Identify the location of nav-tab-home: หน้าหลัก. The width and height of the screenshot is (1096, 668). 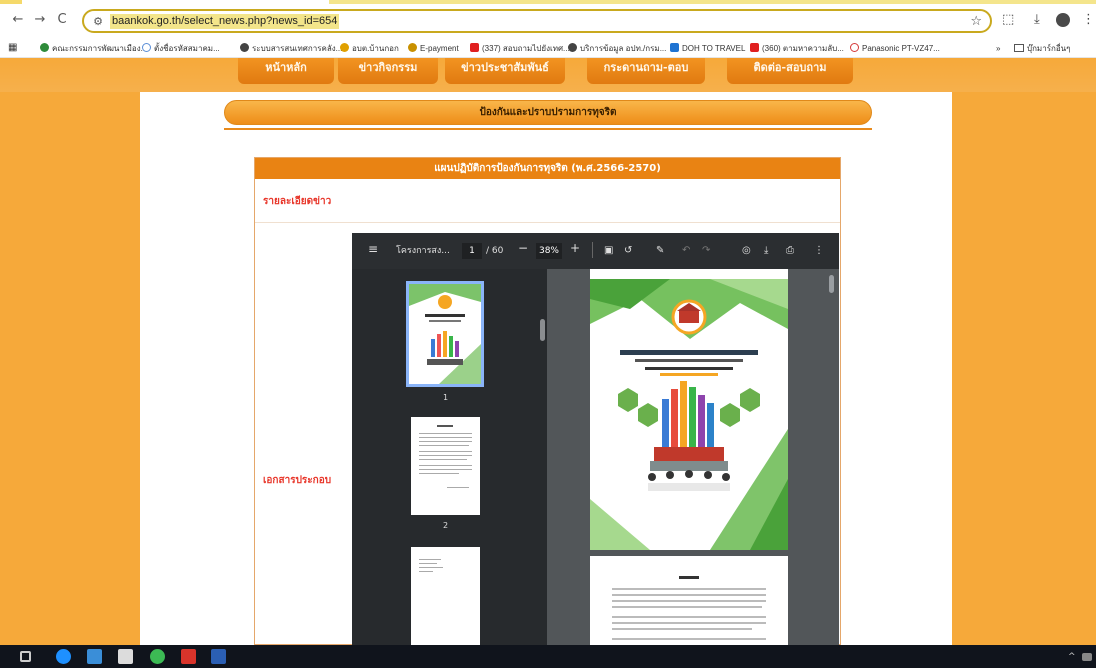
(286, 71).